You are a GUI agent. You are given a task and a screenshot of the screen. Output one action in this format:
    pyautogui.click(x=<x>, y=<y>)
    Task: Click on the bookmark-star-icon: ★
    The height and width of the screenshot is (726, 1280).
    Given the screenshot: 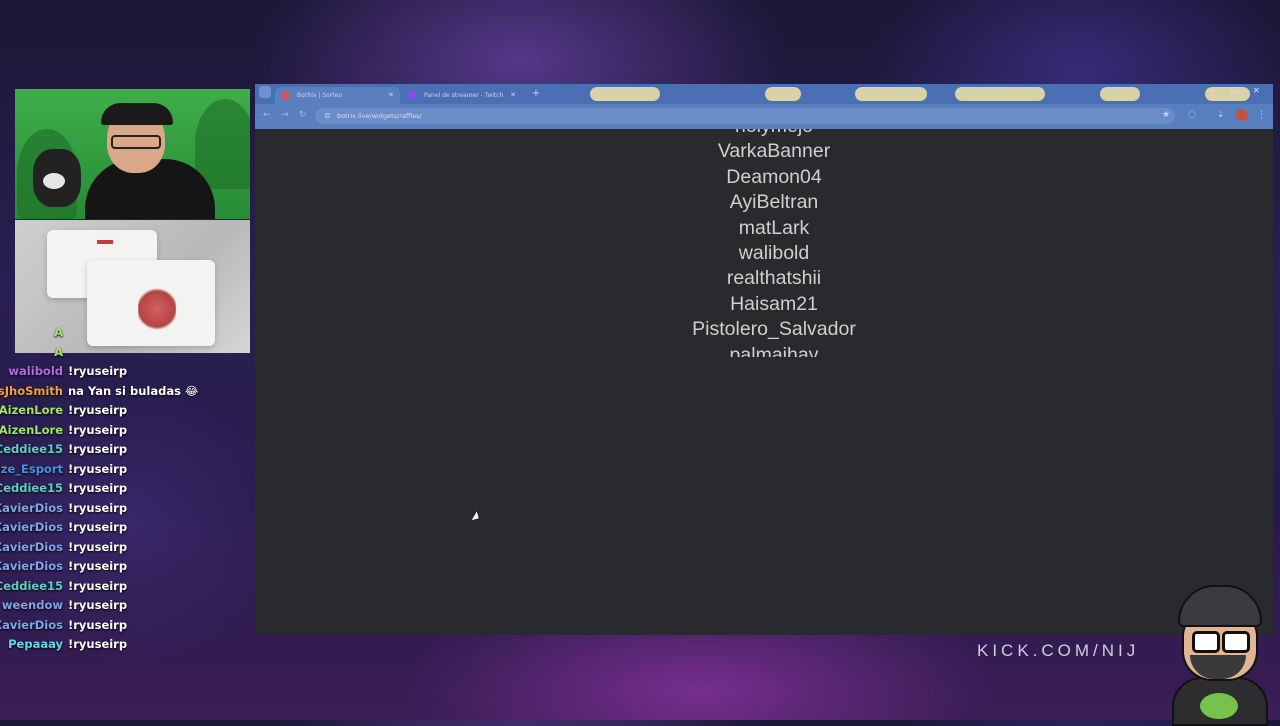 What is the action you would take?
    pyautogui.click(x=1166, y=115)
    